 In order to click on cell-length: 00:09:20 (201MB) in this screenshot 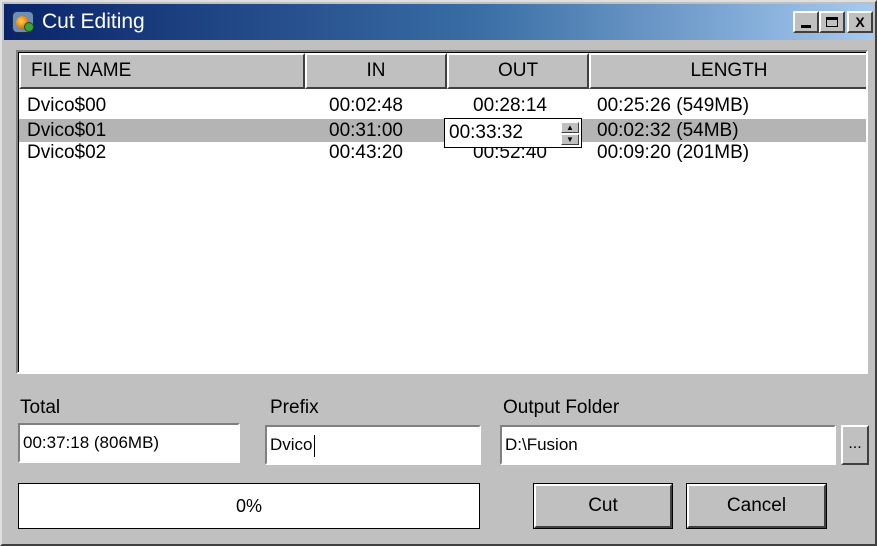, I will do `click(673, 152)`.